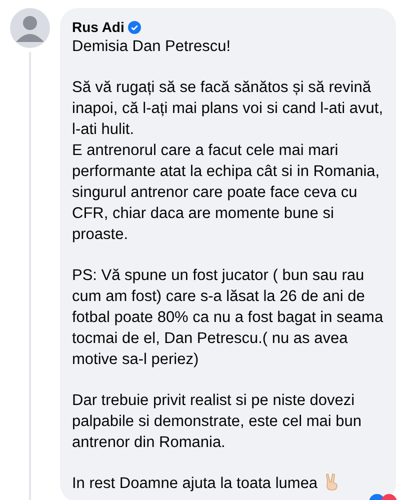 The height and width of the screenshot is (500, 403). I want to click on avatar, so click(30, 28).